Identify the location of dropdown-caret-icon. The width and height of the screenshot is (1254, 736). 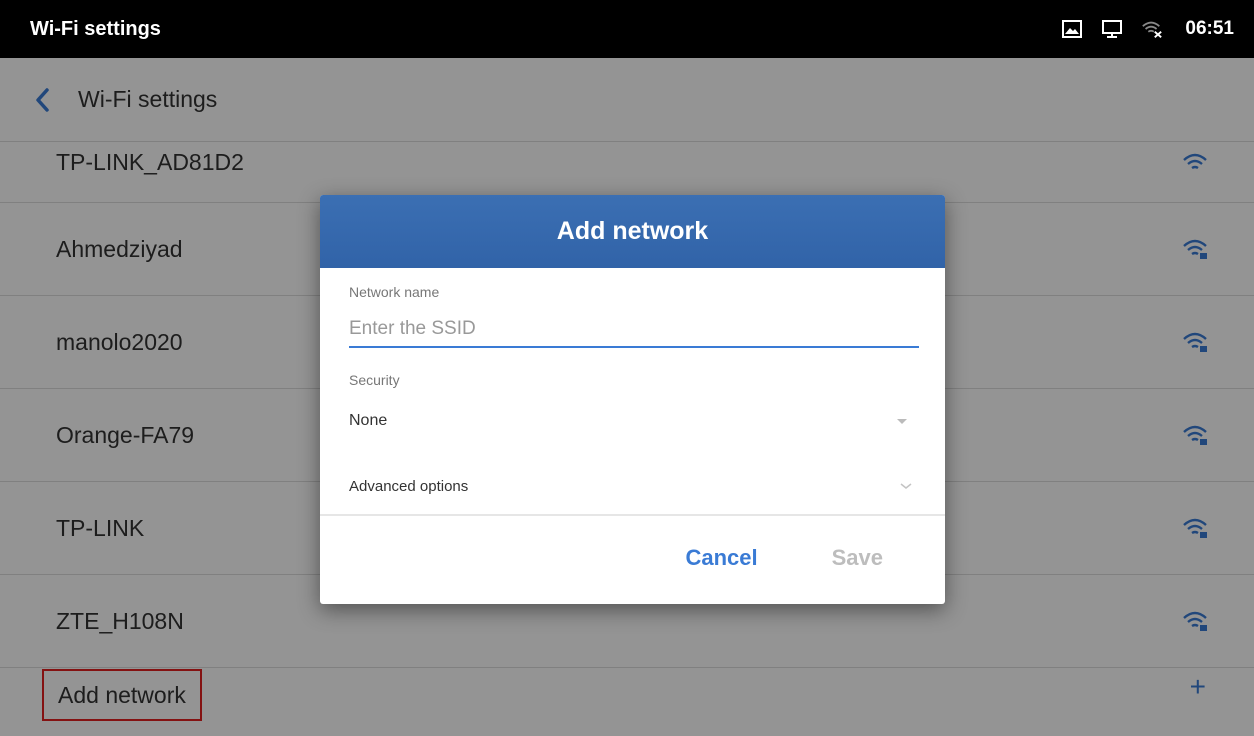
(902, 421).